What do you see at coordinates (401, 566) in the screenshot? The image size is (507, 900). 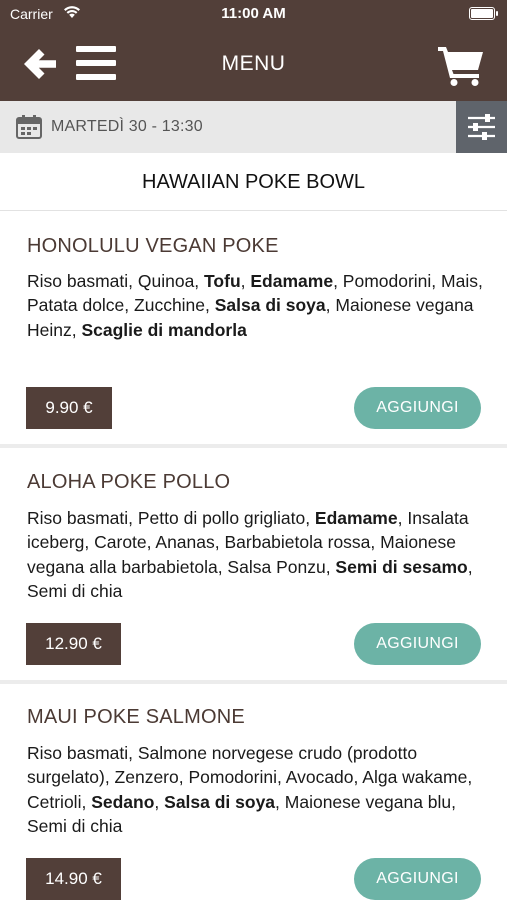 I see `highlighted-ingredient: Semi di sesamo` at bounding box center [401, 566].